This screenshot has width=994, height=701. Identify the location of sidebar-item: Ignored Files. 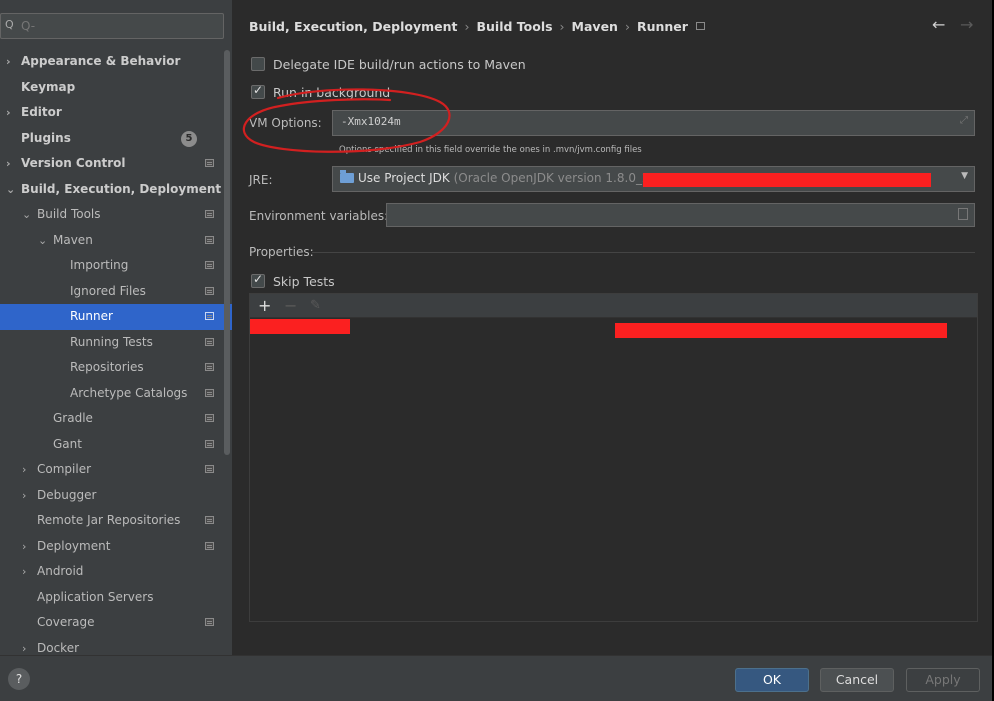
(116, 292).